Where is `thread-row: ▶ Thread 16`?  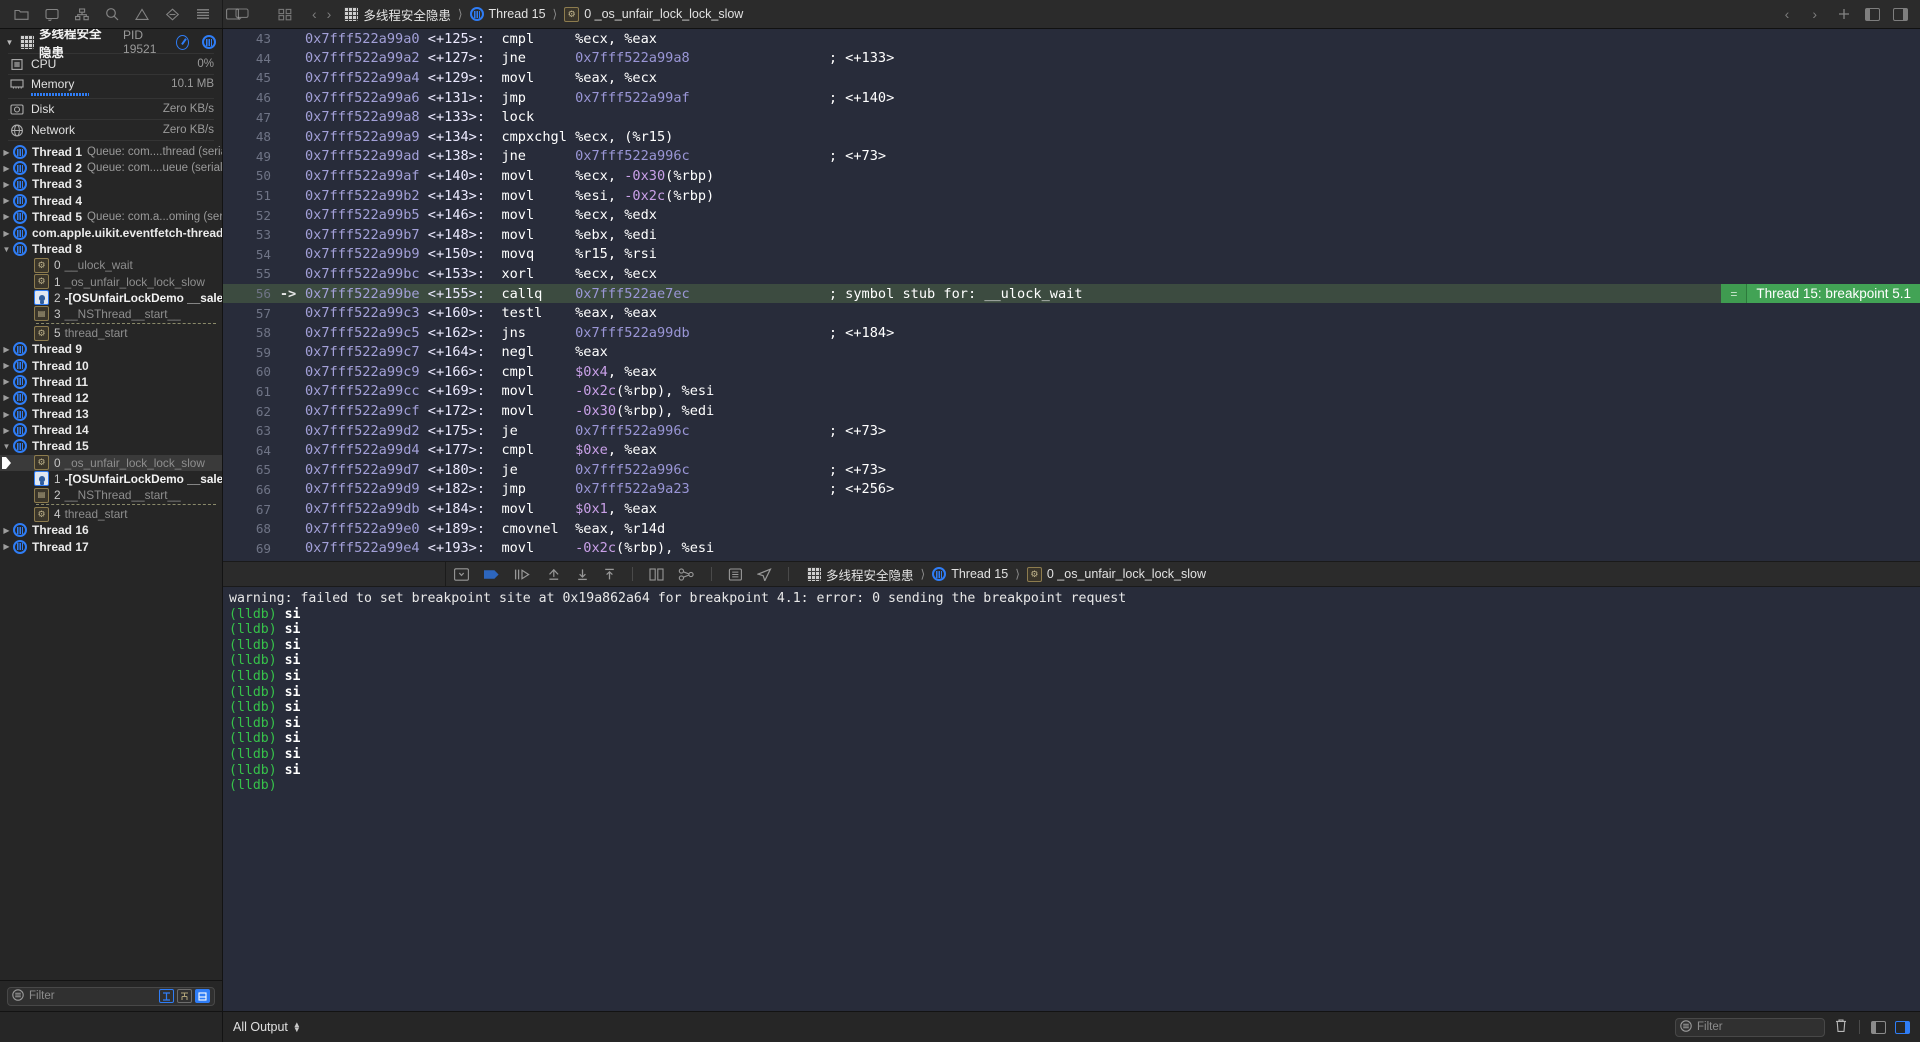
thread-row: ▶ Thread 16 is located at coordinates (111, 530).